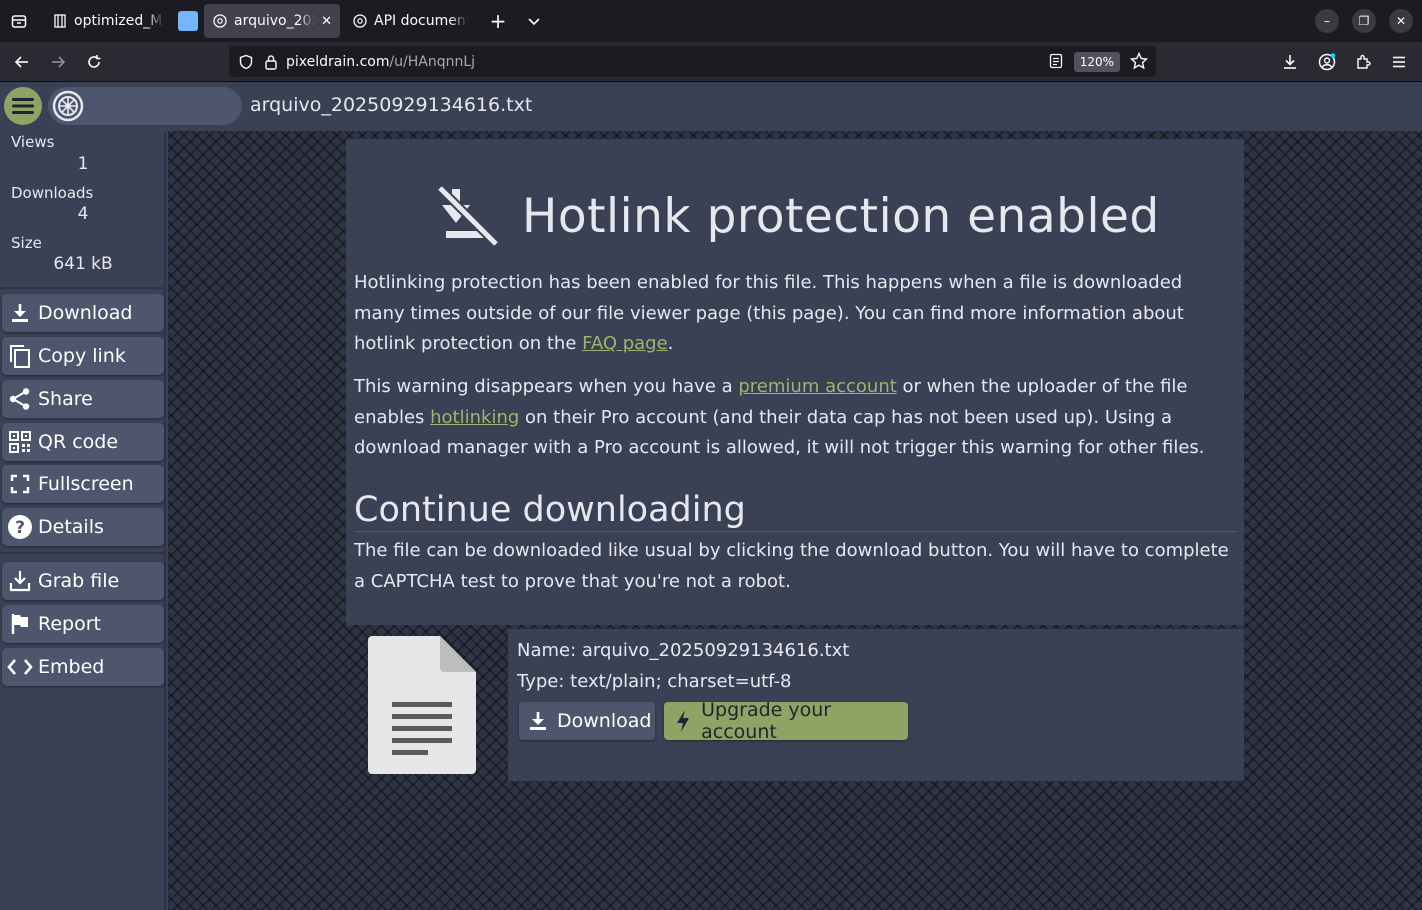 The height and width of the screenshot is (910, 1422). I want to click on size-value: 641 kB, so click(83, 264).